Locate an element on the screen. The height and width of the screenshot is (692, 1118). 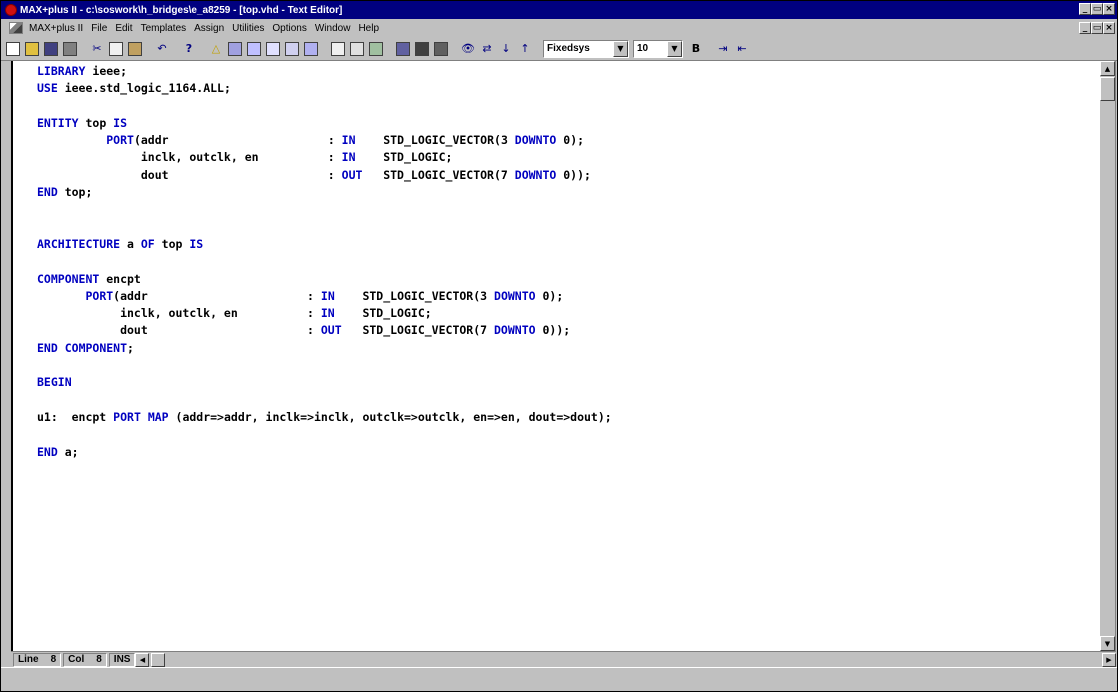
maximize-button: ▭ is located at coordinates (1097, 9).